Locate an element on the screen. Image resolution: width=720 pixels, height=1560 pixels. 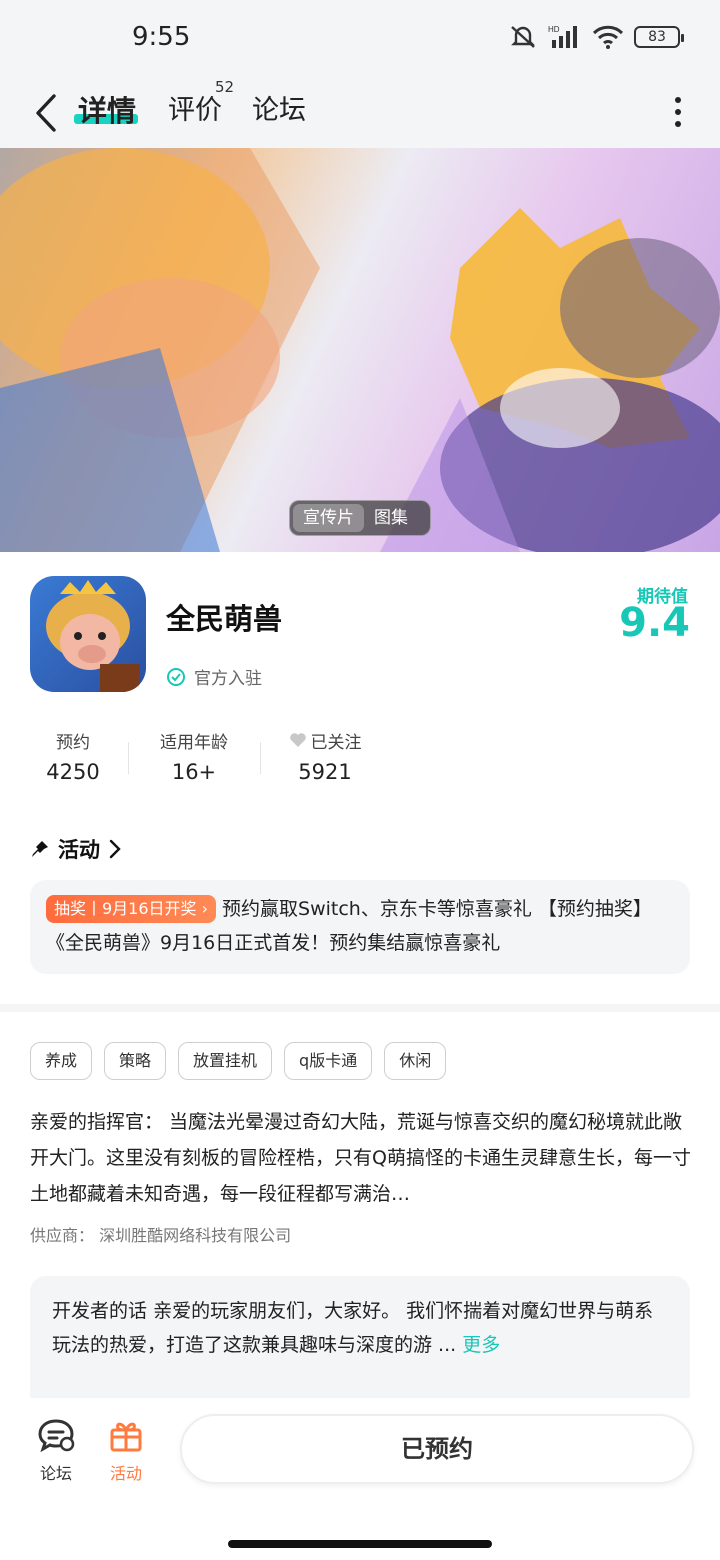
stat-age-rating: 适用年龄 16+ is located at coordinates (194, 756).